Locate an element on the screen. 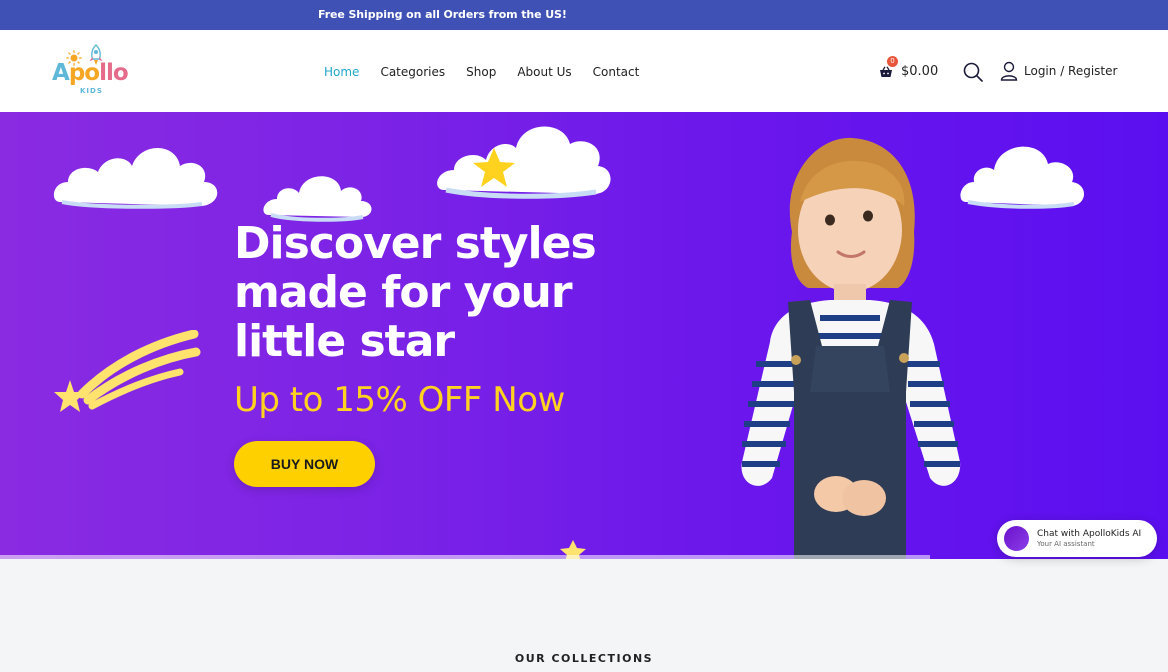 Image resolution: width=1168 pixels, height=672 pixels. headline-line: Discover styles is located at coordinates (415, 243).